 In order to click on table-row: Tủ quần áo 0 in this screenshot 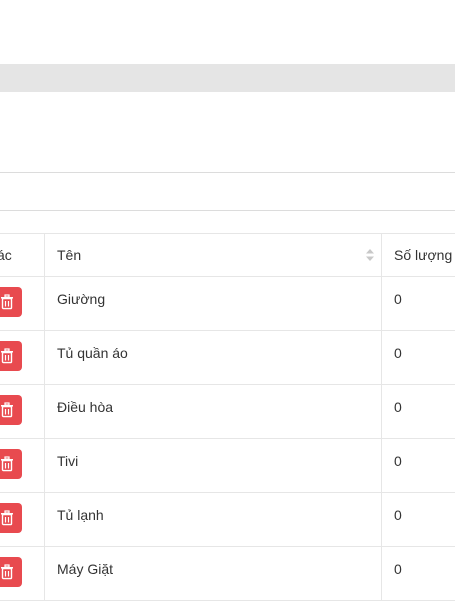, I will do `click(227, 358)`.